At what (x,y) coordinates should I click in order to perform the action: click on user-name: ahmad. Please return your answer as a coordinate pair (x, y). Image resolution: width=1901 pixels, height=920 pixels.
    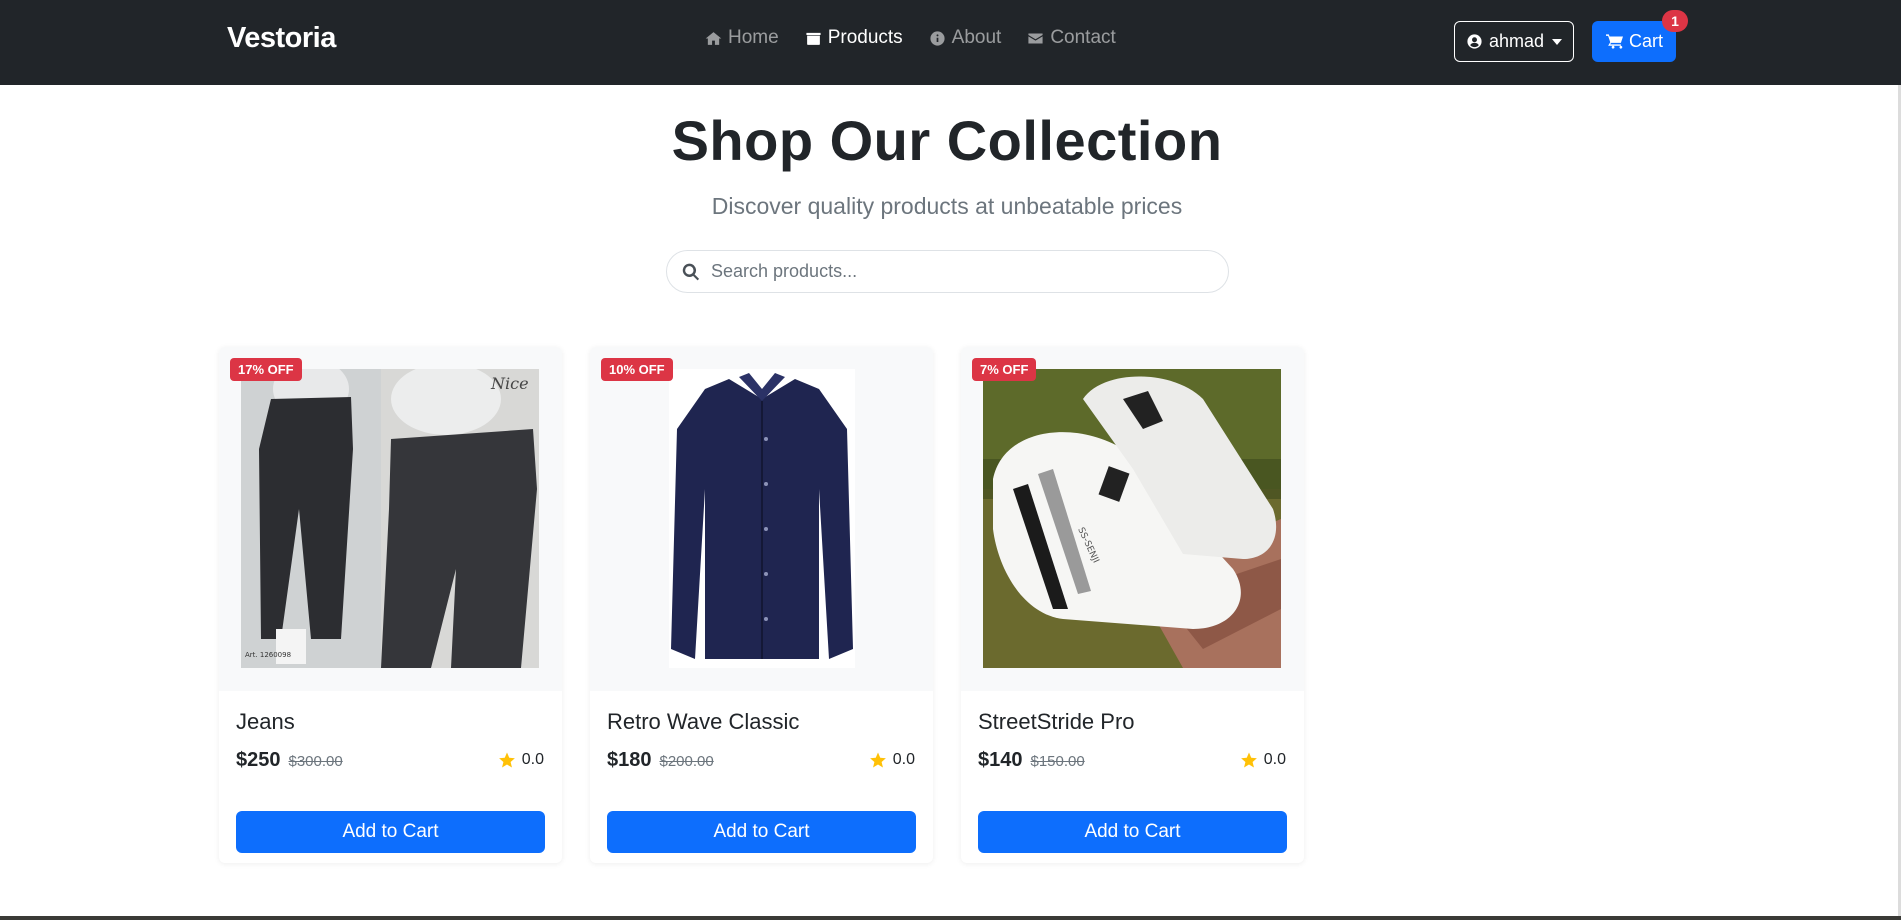
    Looking at the image, I should click on (1516, 41).